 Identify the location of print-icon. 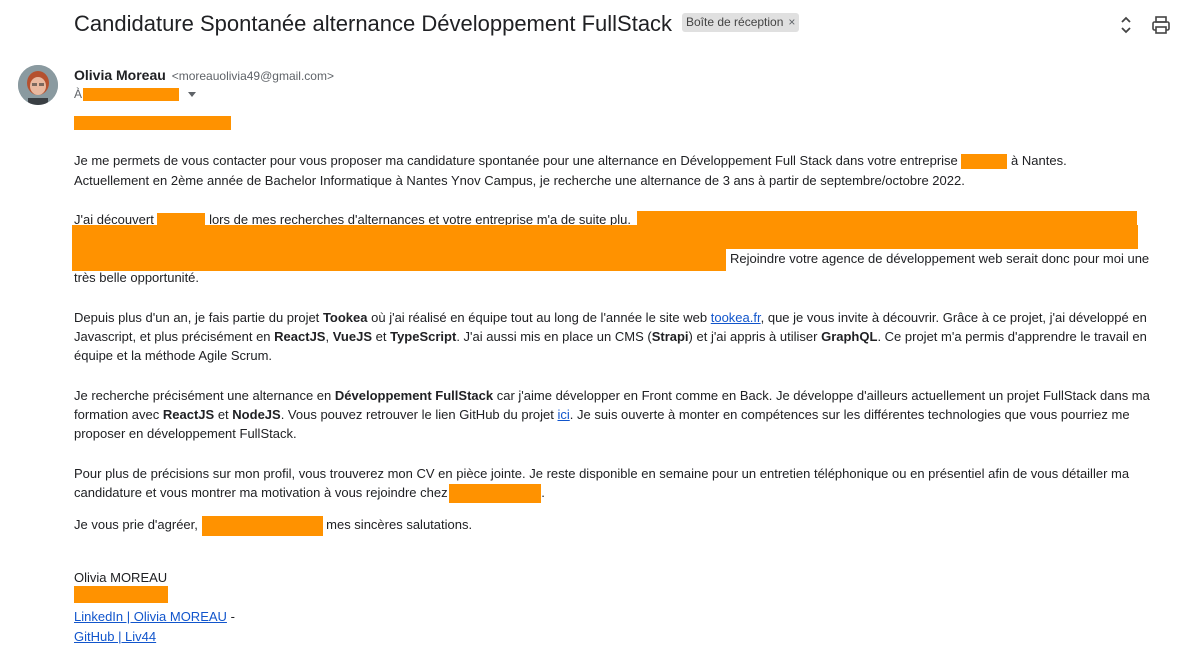
(1161, 25).